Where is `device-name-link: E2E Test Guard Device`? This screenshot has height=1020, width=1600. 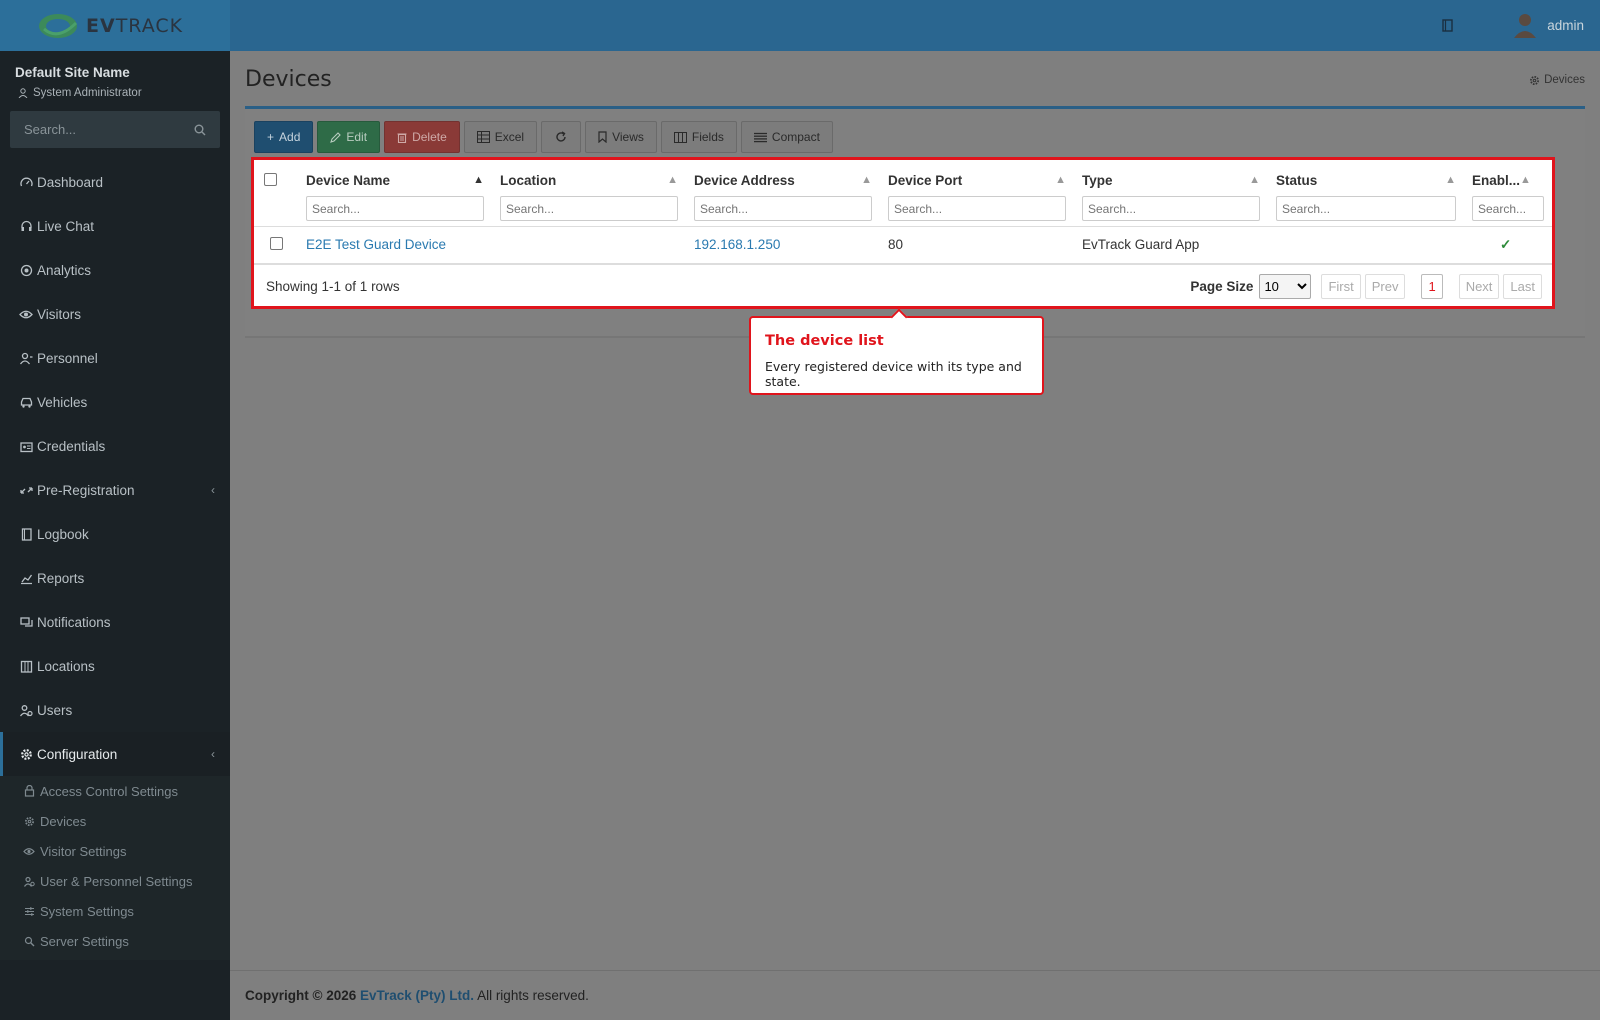
device-name-link: E2E Test Guard Device is located at coordinates (376, 244).